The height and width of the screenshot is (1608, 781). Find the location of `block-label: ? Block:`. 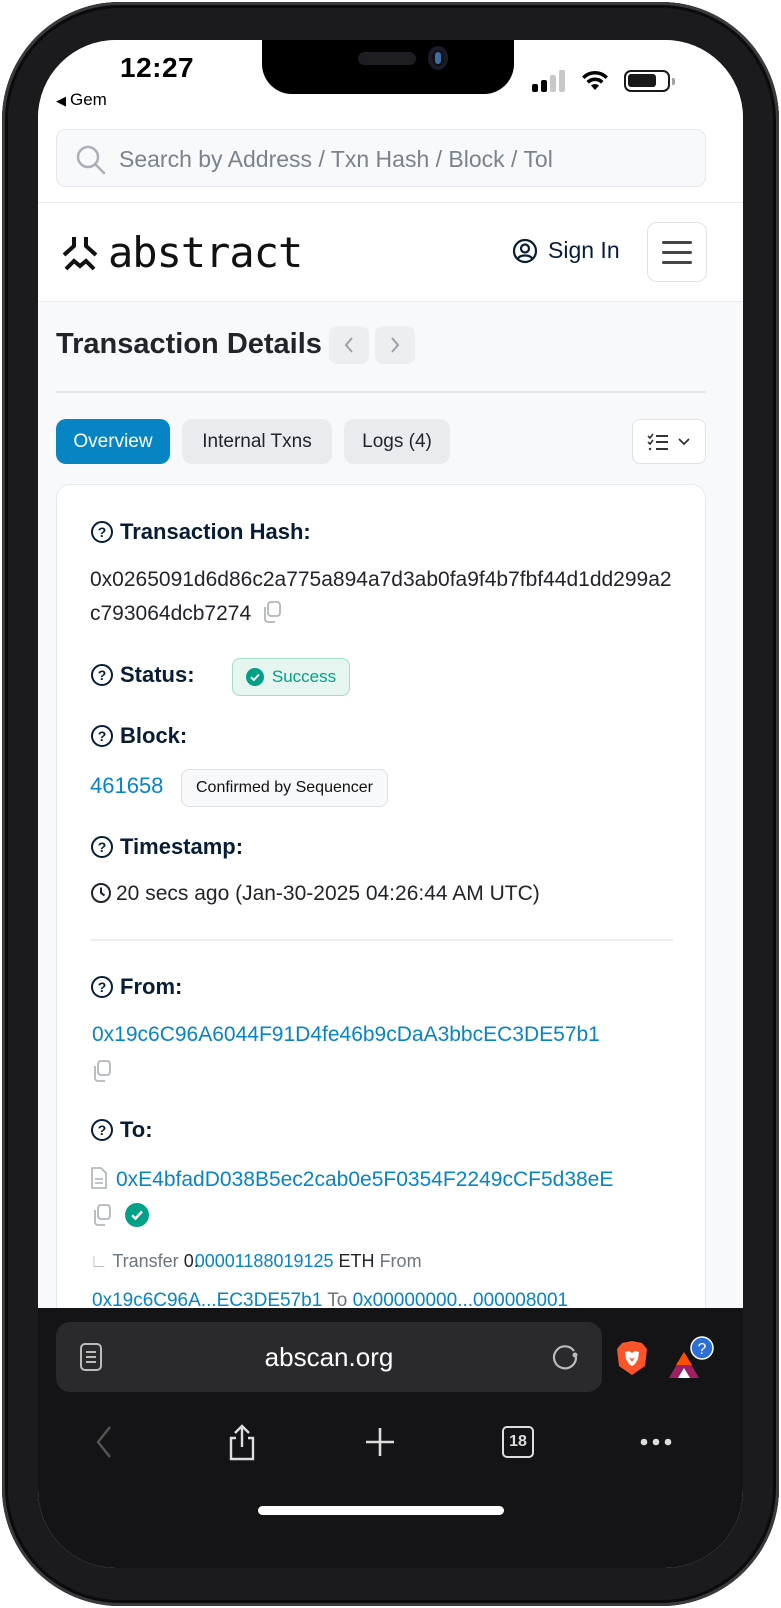

block-label: ? Block: is located at coordinates (138, 736).